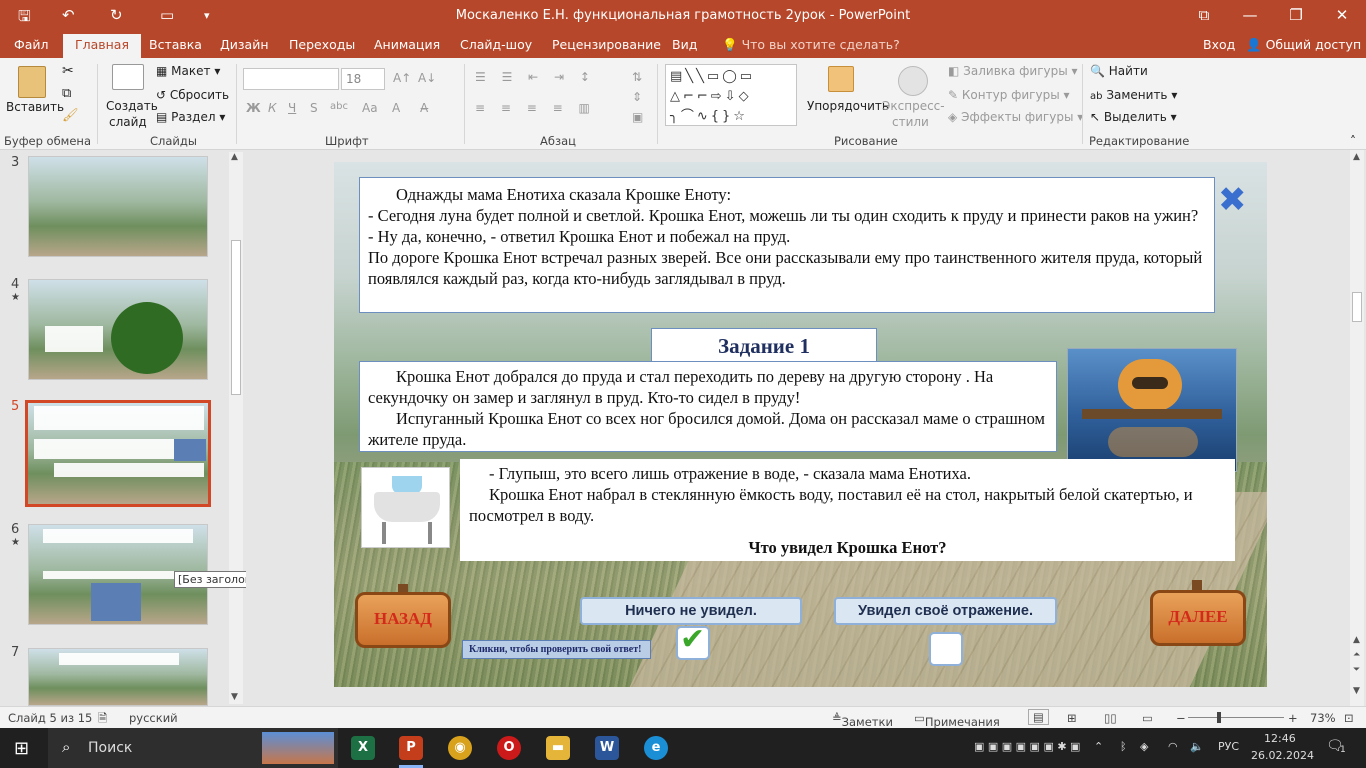  Describe the element at coordinates (509, 748) in the screenshot. I see `opera-icon: O` at that location.